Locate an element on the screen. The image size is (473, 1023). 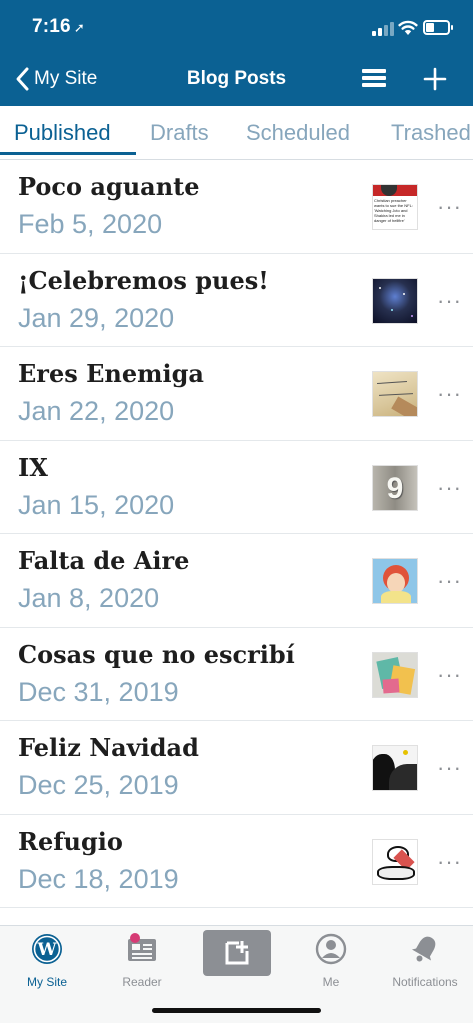
status-time-text: 7:16 is located at coordinates (51, 26).